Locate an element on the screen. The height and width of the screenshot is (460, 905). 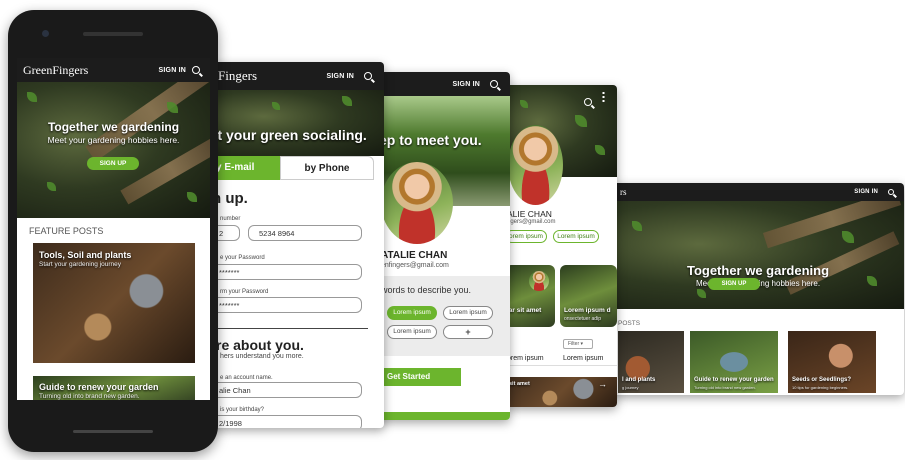
post-card: sit amet → is located at coordinates (561, 392).